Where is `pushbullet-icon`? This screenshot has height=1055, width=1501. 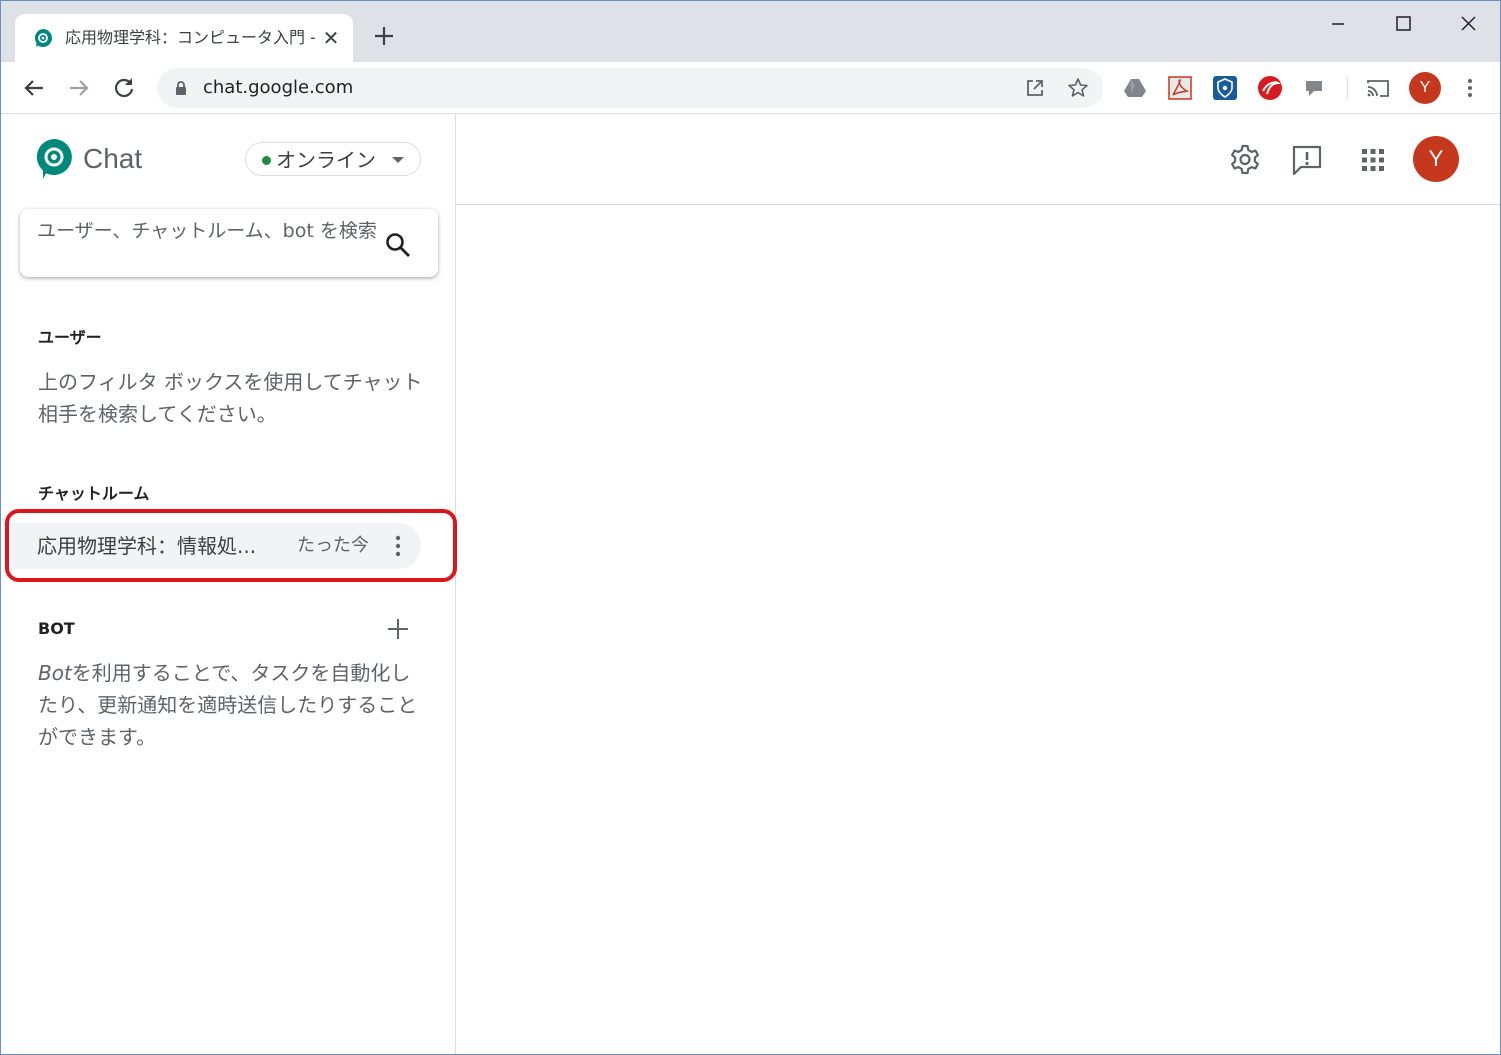
pushbullet-icon is located at coordinates (1315, 88).